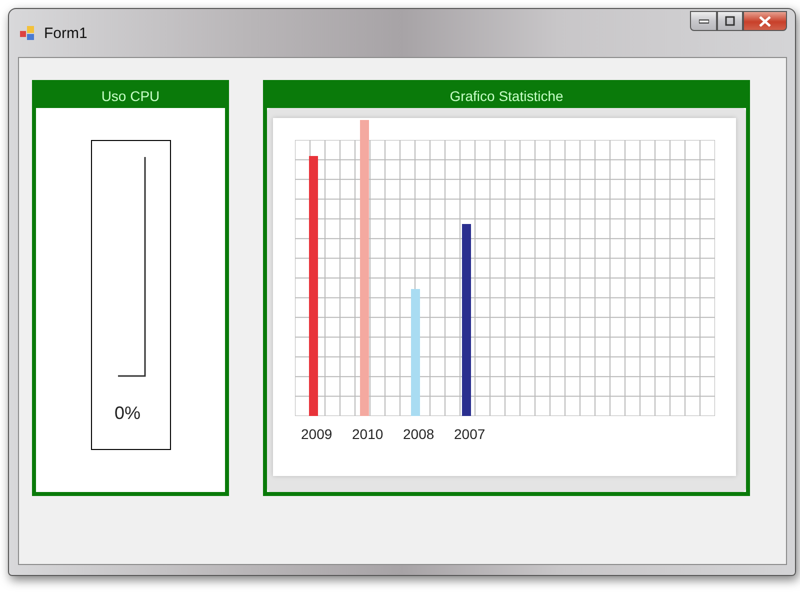 This screenshot has width=800, height=600. What do you see at coordinates (506, 96) in the screenshot?
I see `panel-title: Grafico Statistiche` at bounding box center [506, 96].